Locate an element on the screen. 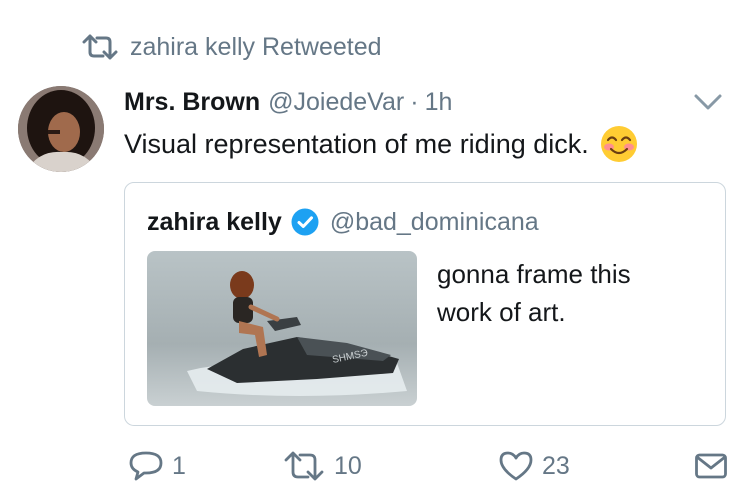 The image size is (746, 491). like-count: 23 is located at coordinates (556, 465).